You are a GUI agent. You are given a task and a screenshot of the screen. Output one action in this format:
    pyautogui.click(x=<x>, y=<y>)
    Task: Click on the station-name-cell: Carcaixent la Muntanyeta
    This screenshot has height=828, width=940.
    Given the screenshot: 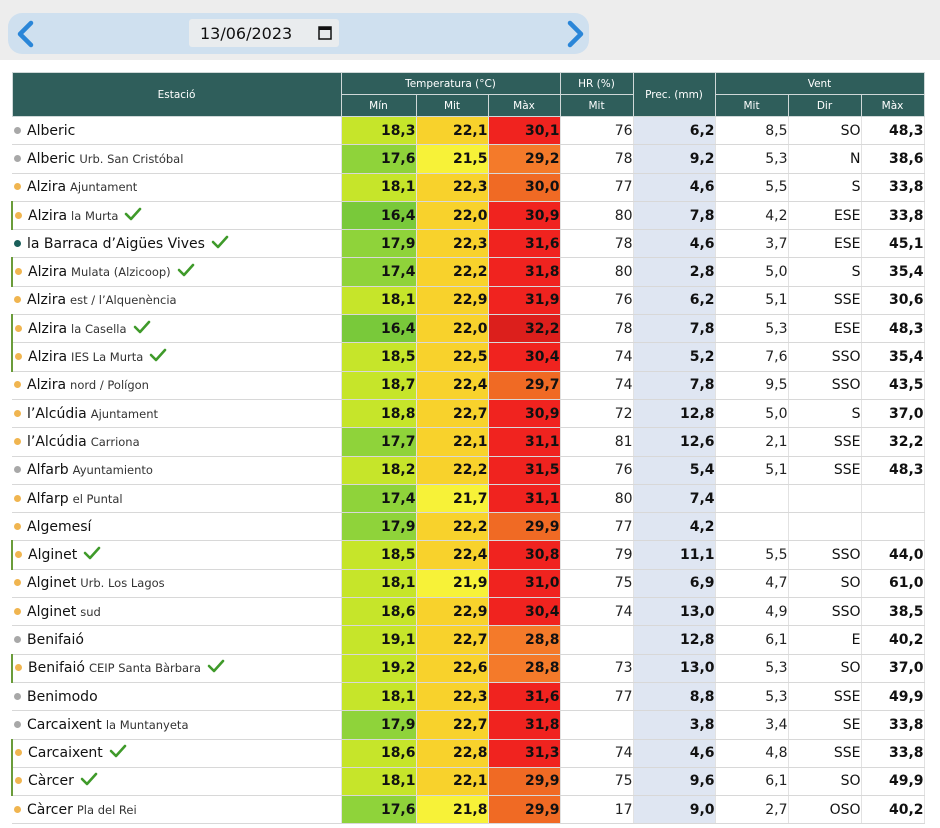 What is the action you would take?
    pyautogui.click(x=177, y=725)
    